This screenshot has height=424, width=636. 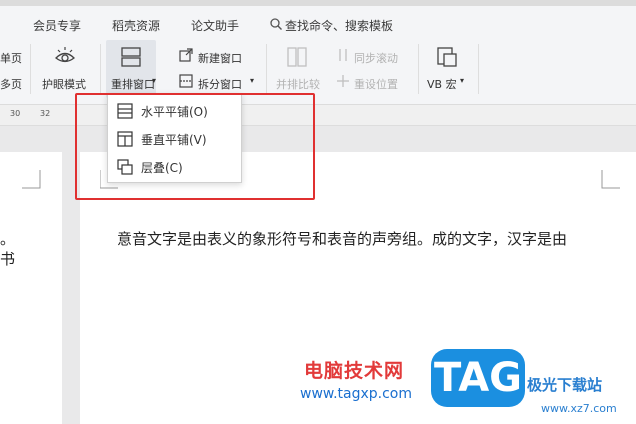 What do you see at coordinates (343, 55) in the screenshot?
I see `sync-scroll-icon` at bounding box center [343, 55].